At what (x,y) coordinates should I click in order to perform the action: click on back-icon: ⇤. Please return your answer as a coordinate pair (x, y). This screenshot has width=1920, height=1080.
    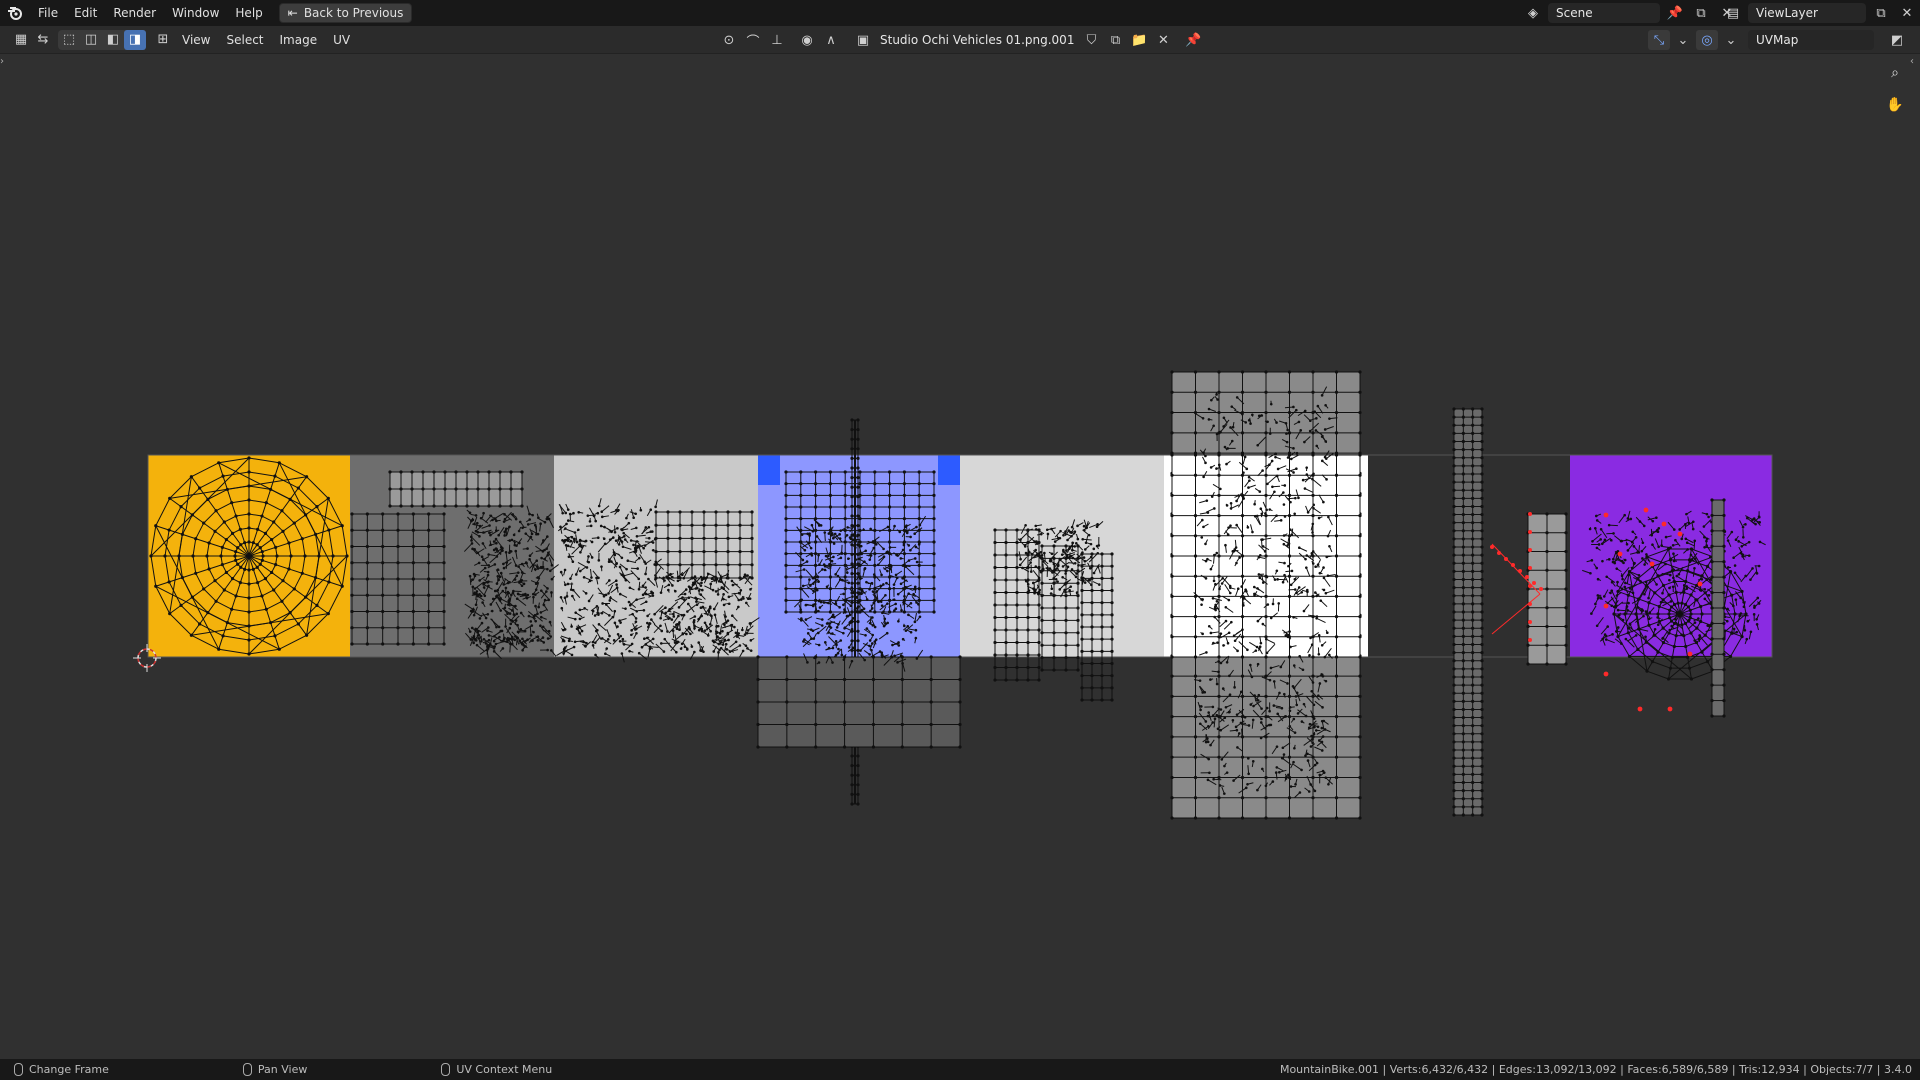
    Looking at the image, I should click on (292, 13).